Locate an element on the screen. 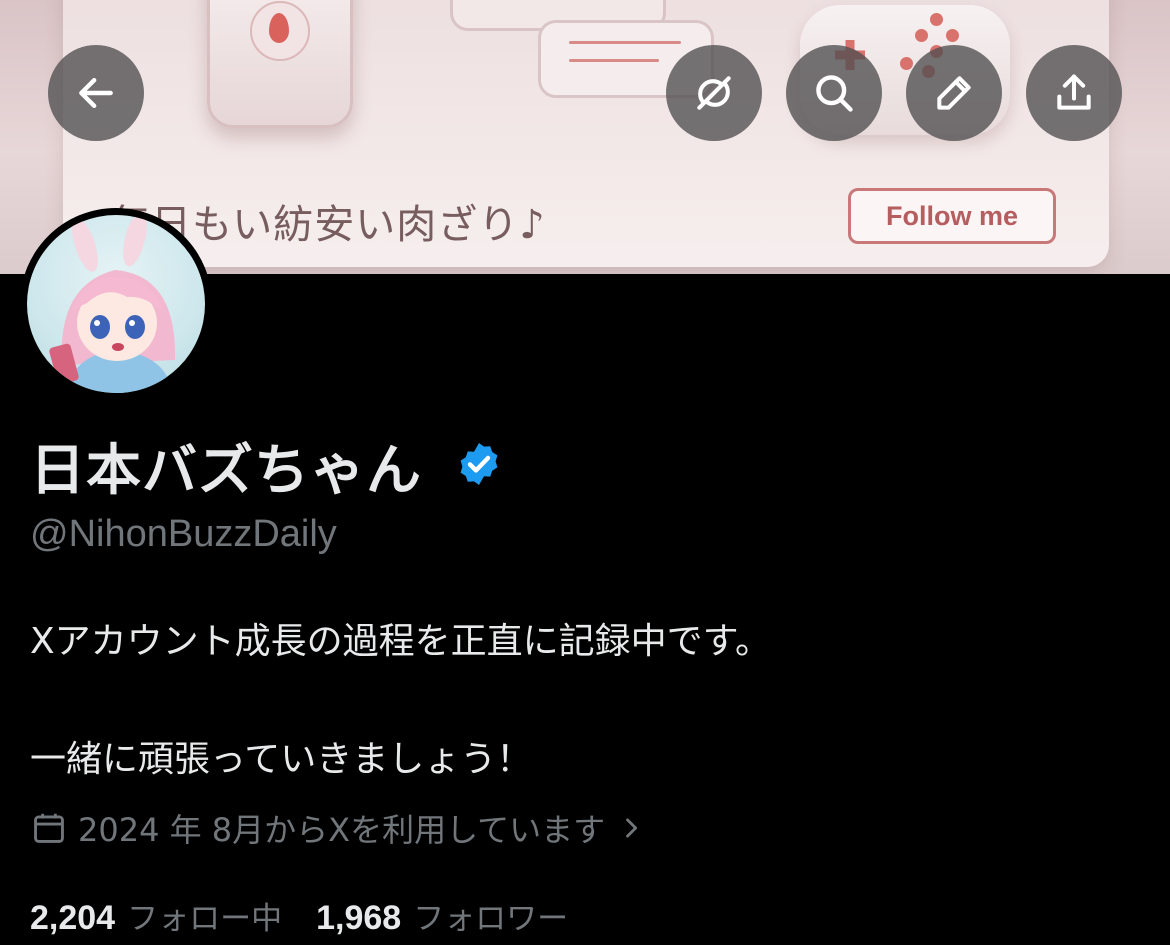 The height and width of the screenshot is (945, 1170). grok-button is located at coordinates (714, 93).